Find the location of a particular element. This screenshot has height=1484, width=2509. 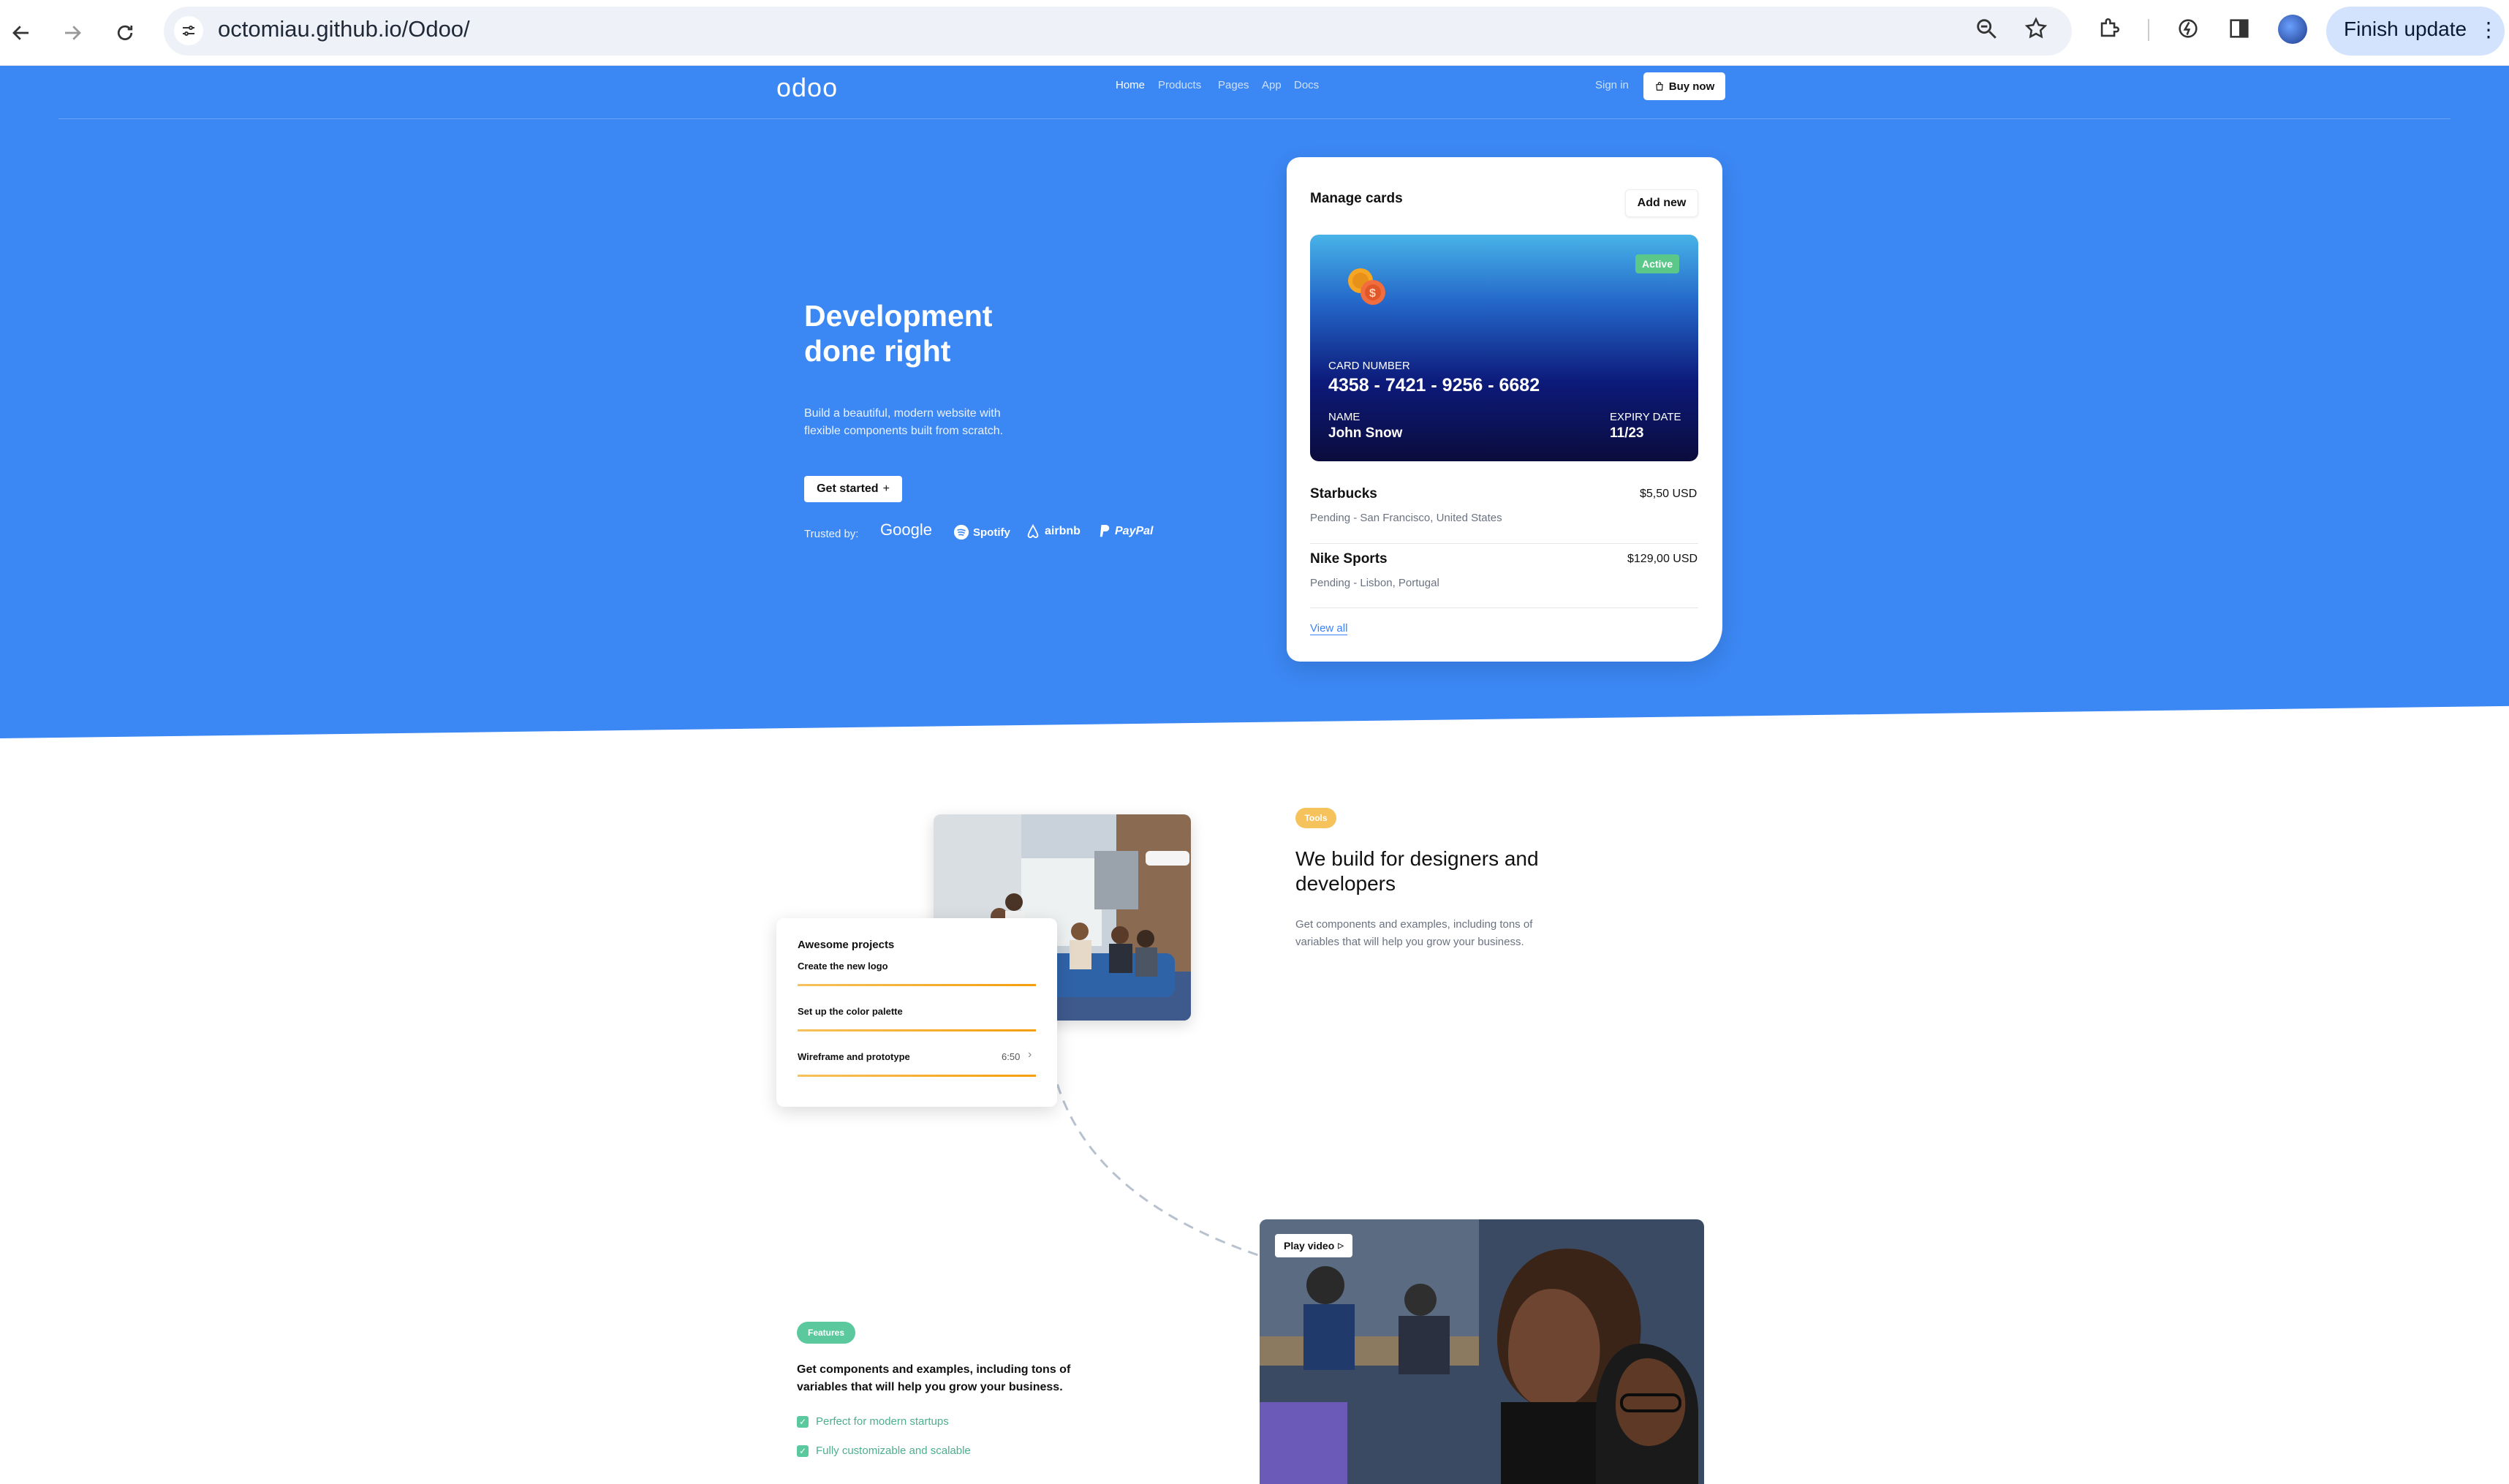

forward-icon is located at coordinates (72, 33).